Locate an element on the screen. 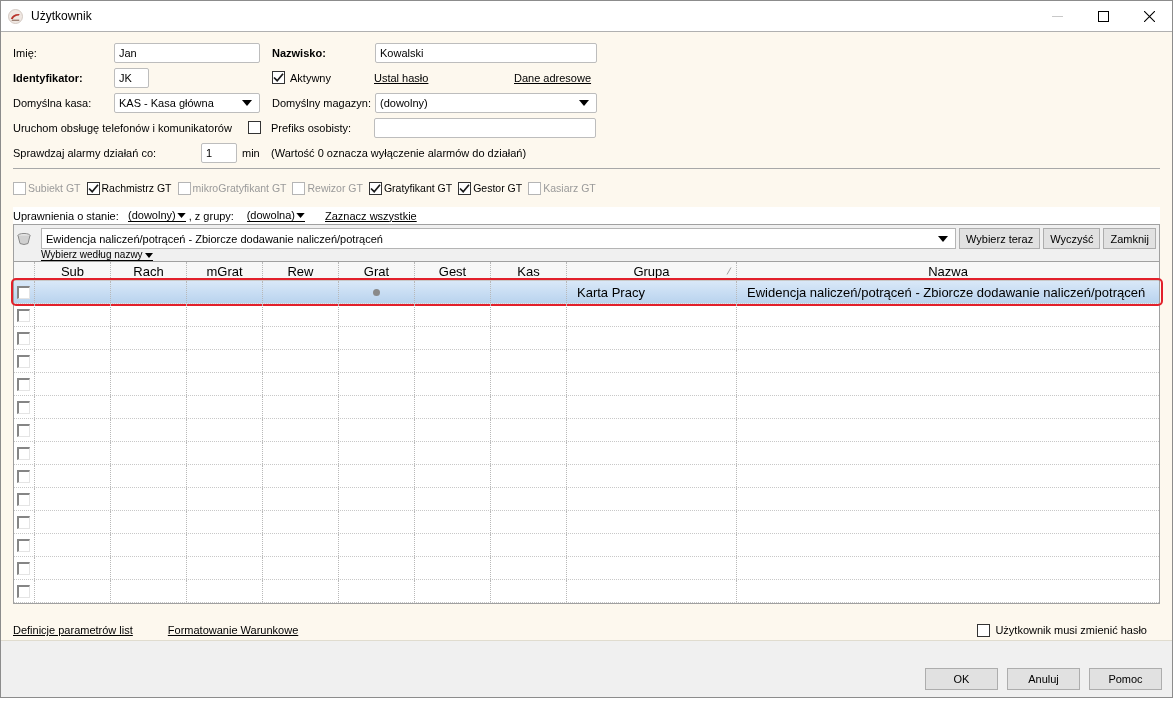  function-dropdown: Ewidencja naliczeń/potrąceń - Zbiorcze dodawanie naliczeń/potrąceń is located at coordinates (498, 238).